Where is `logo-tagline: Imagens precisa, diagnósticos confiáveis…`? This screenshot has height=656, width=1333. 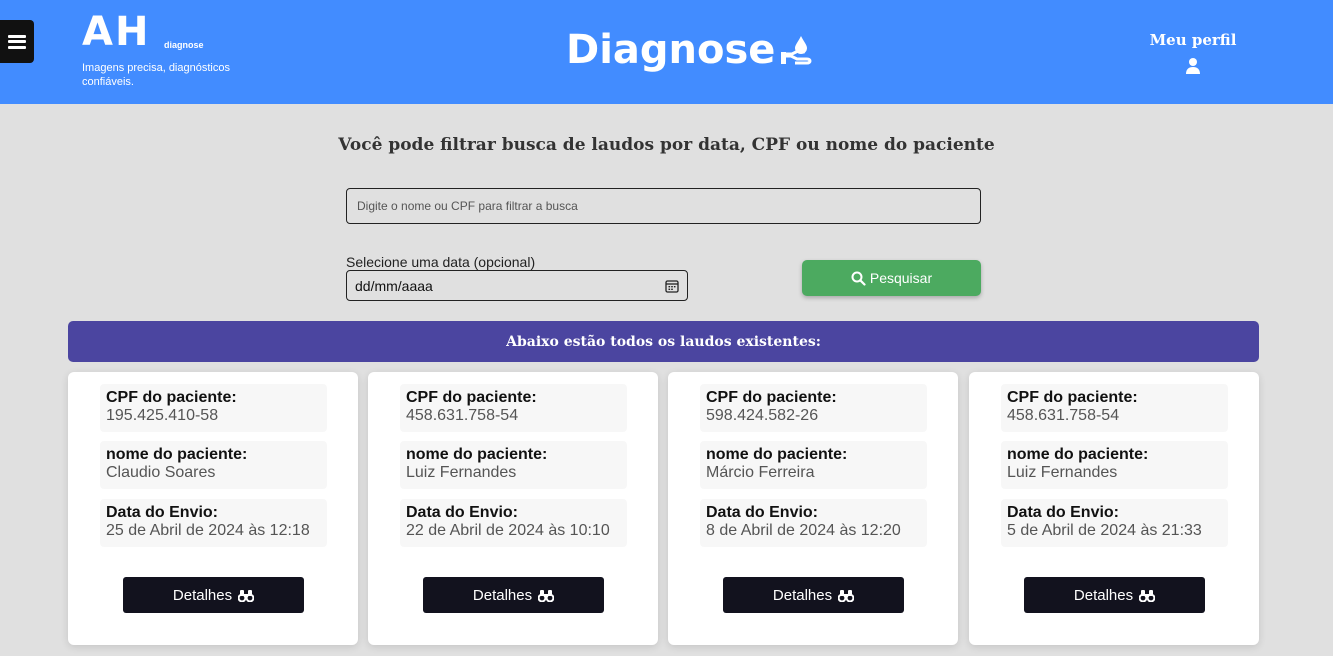 logo-tagline: Imagens precisa, diagnósticos confiáveis… is located at coordinates (156, 75).